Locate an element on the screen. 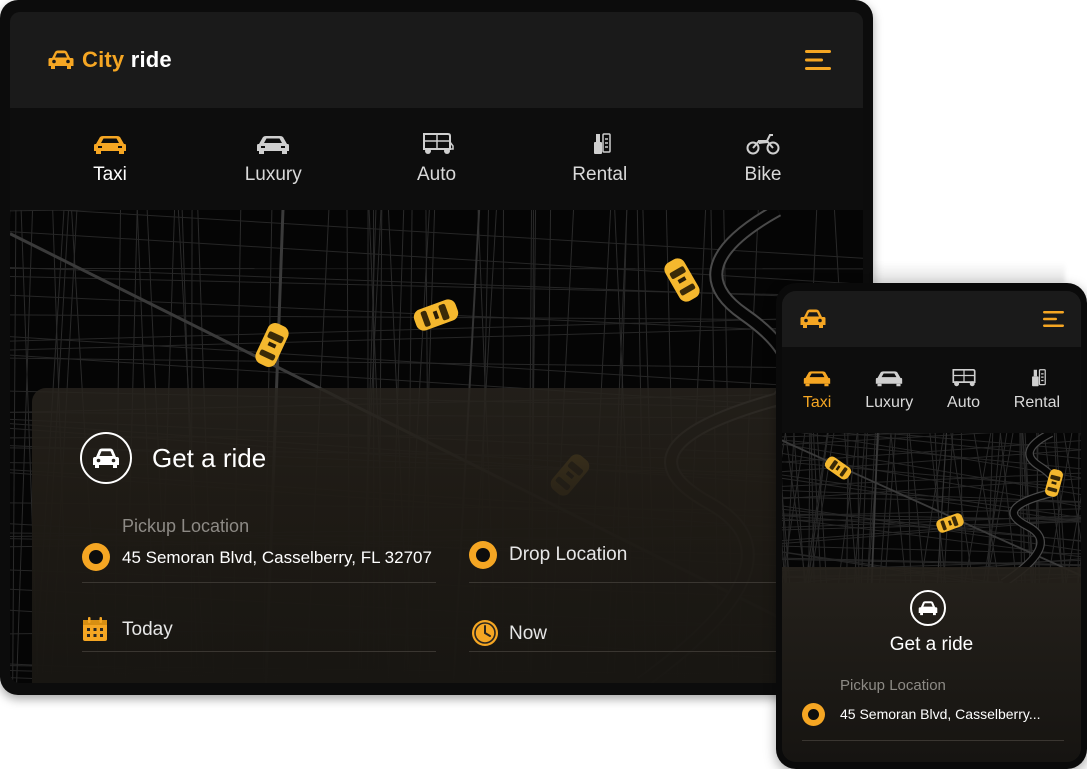 This screenshot has height=769, width=1087. pickup-location-value: 45 Semoran Blvd, Casselberry, FL 32707 is located at coordinates (277, 557).